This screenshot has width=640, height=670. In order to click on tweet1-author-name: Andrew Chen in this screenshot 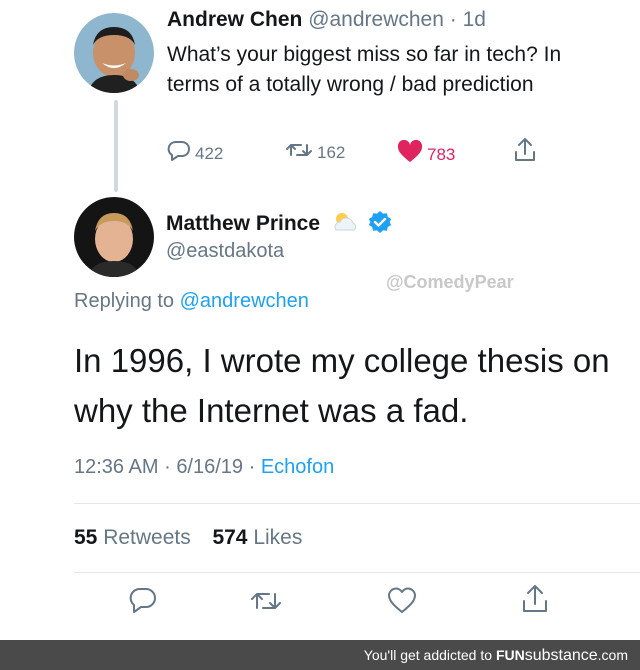, I will do `click(234, 19)`.